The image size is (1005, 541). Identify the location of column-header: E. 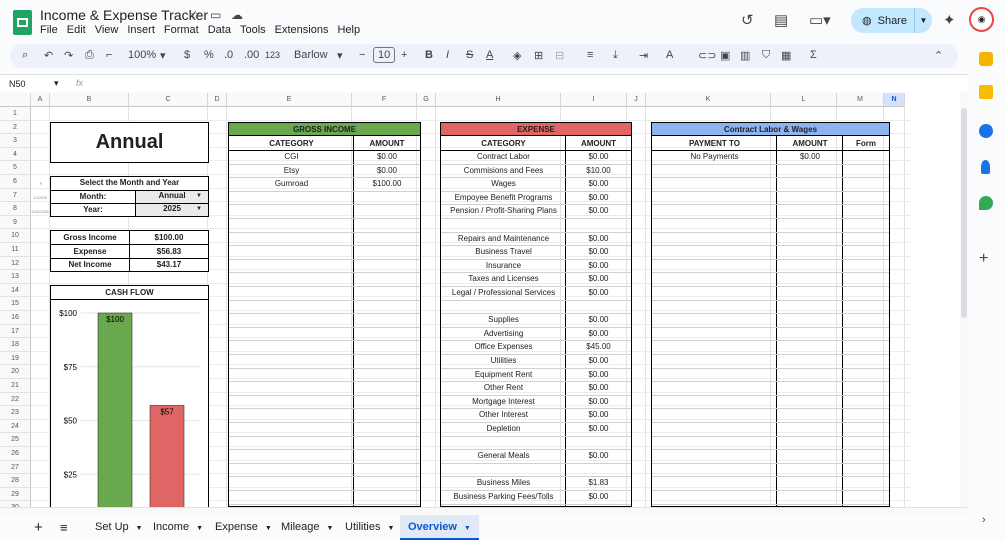
(289, 100).